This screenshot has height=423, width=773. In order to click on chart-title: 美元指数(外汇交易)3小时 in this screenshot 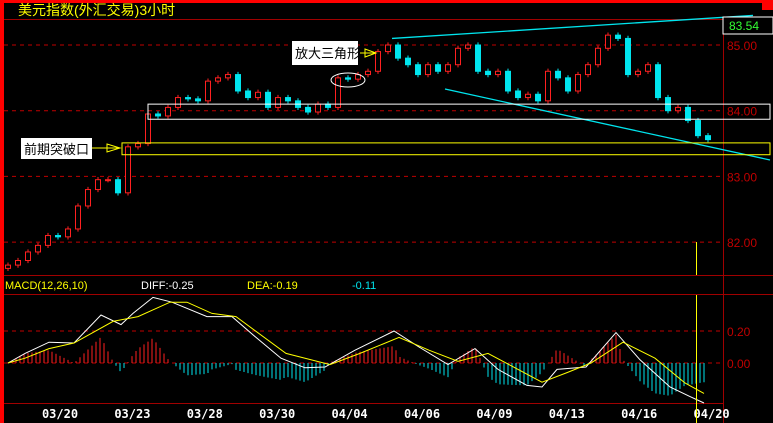, I will do `click(96, 10)`.